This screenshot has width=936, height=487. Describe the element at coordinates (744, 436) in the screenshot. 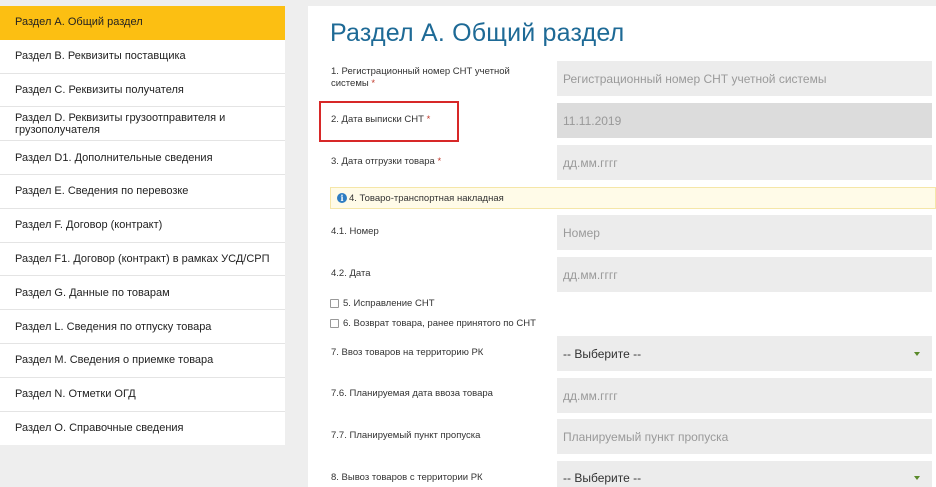

I see `checkpoint-input: Планируемый пункт пропуска` at that location.